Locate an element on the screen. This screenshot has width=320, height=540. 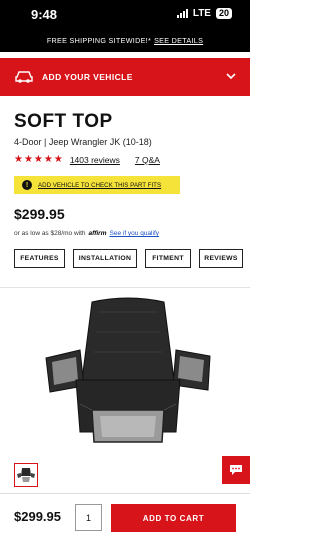
car-icon is located at coordinates (24, 77).